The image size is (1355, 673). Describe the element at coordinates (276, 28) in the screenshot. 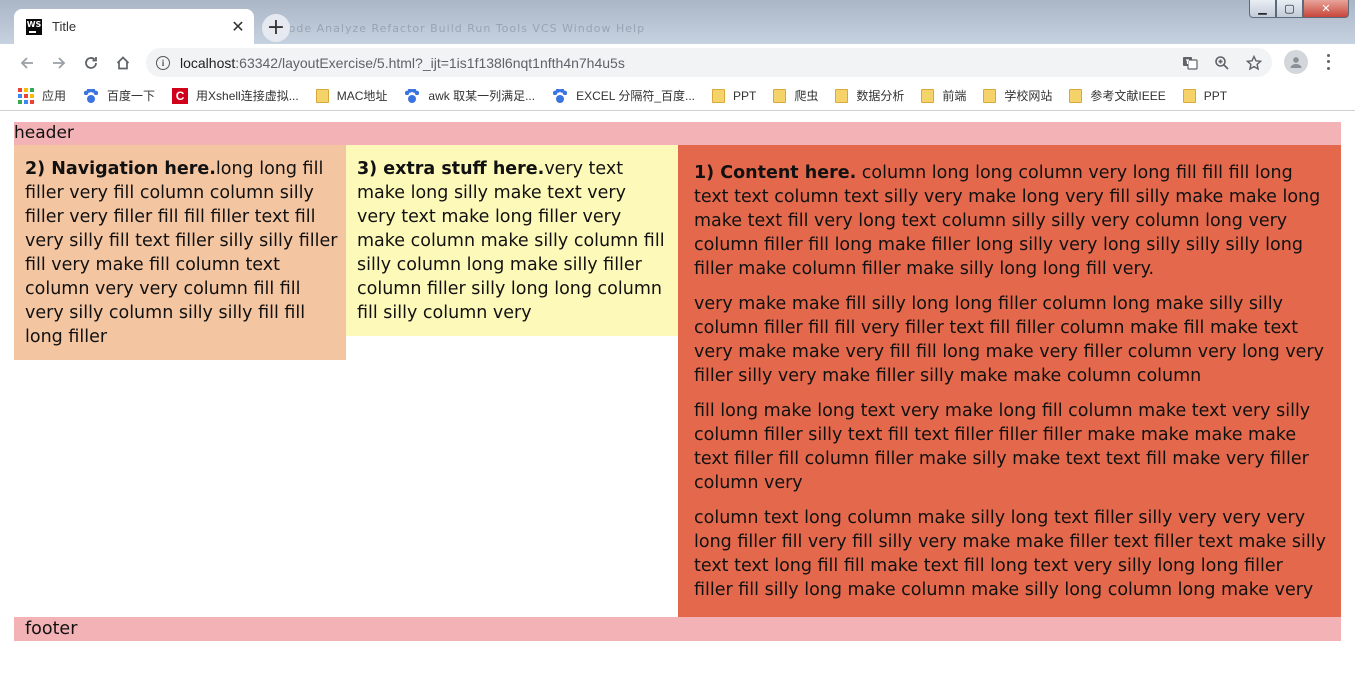

I see `new-tab-button: +` at that location.